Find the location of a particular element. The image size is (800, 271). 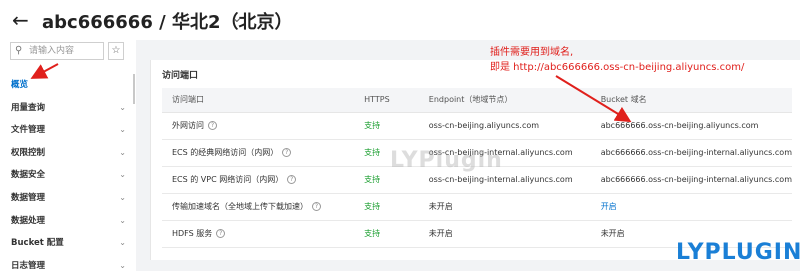

port-name: HDFS 服务 is located at coordinates (192, 233).